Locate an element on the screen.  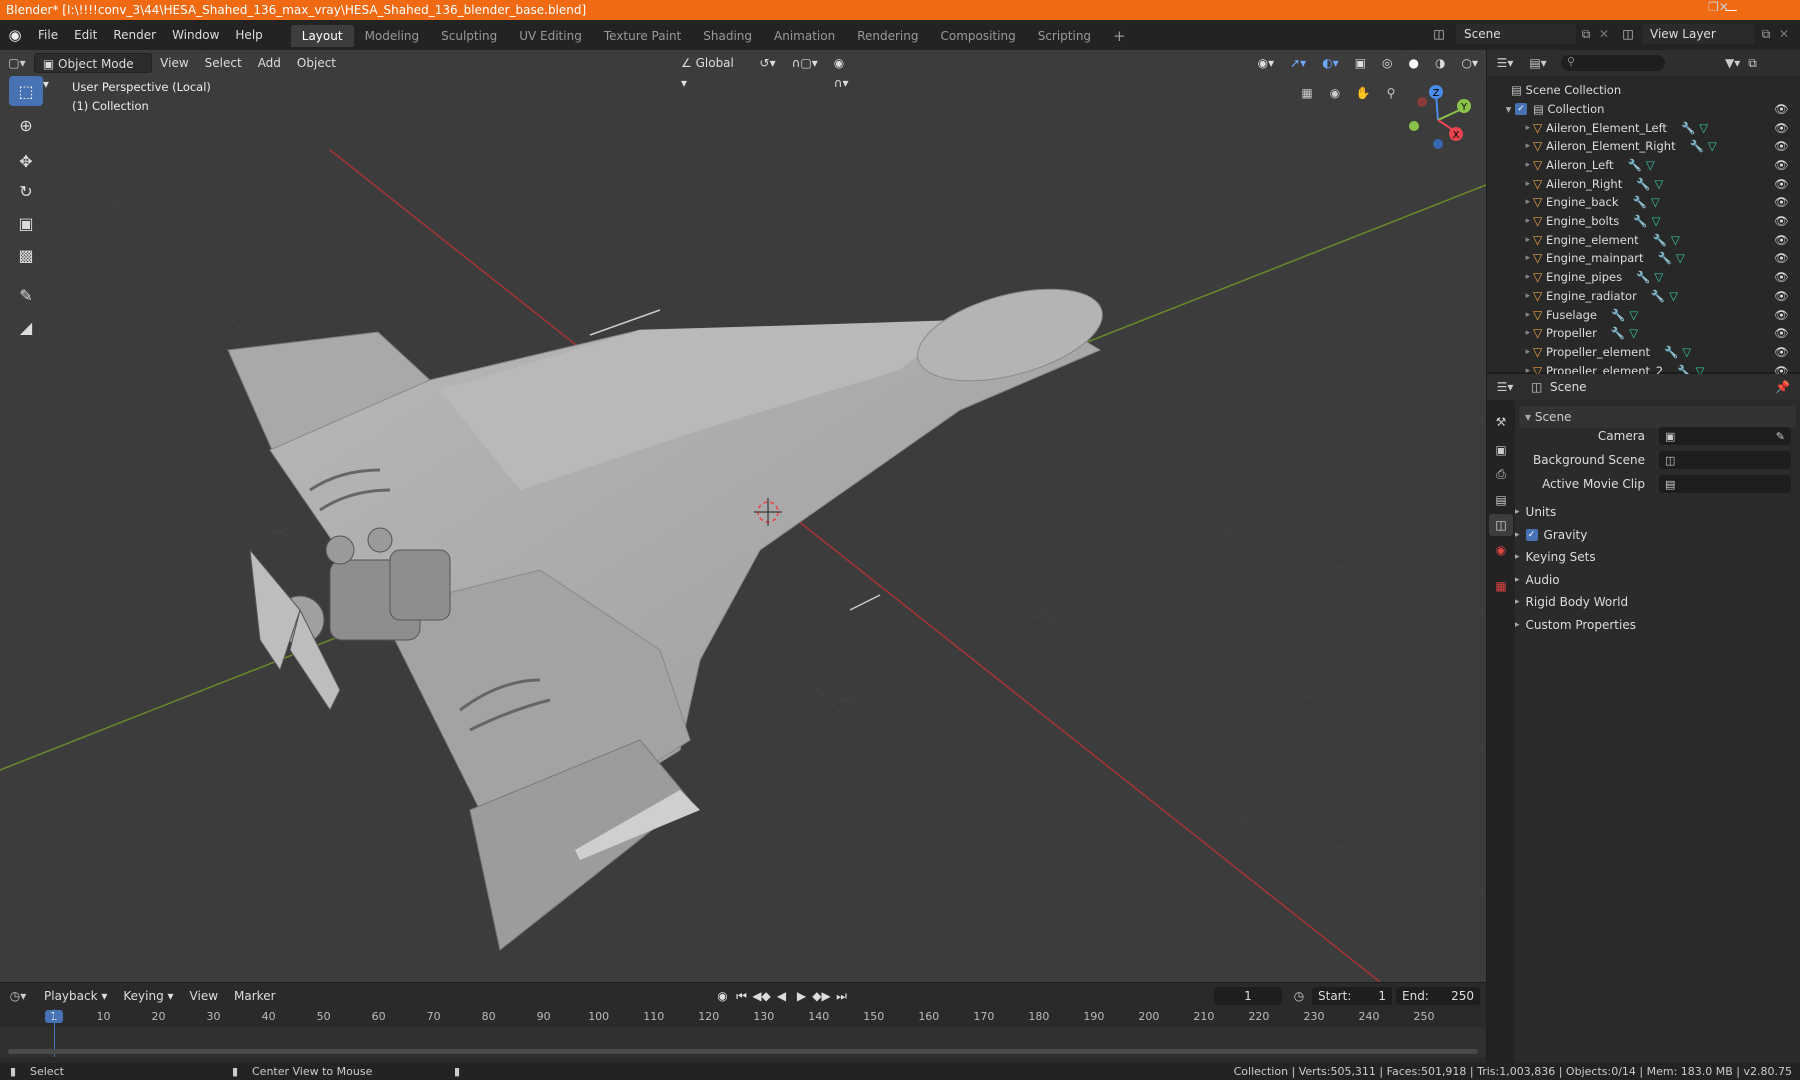
outliner-search-input: ⚲ is located at coordinates (1613, 63).